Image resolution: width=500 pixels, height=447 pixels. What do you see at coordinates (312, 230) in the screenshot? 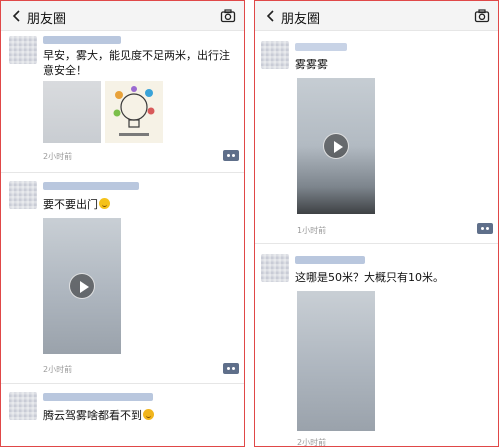
I see `post-time: 1小时前` at bounding box center [312, 230].